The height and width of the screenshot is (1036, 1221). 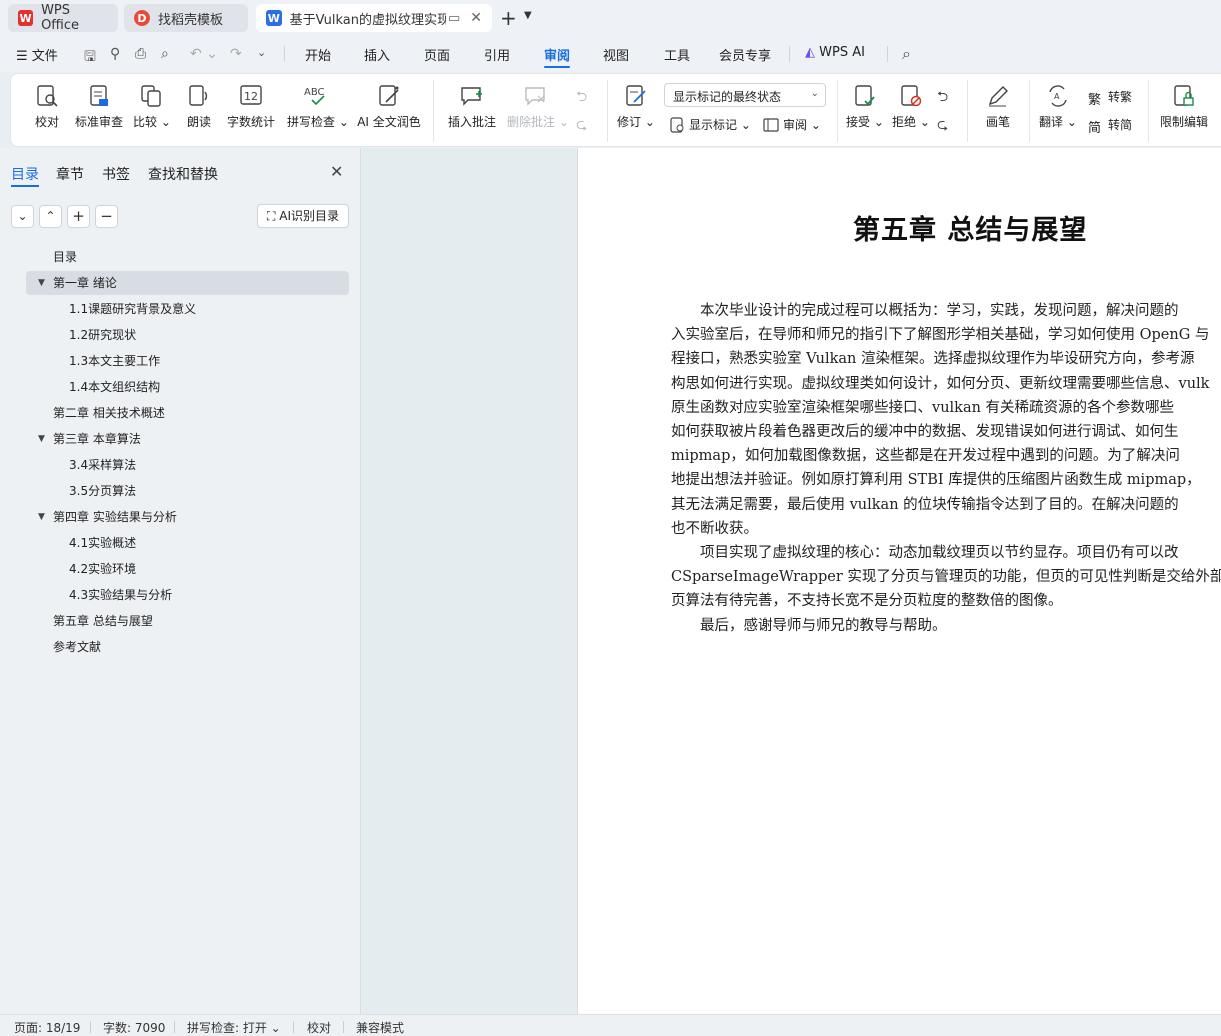 I want to click on toc-item: 目录, so click(x=187, y=257).